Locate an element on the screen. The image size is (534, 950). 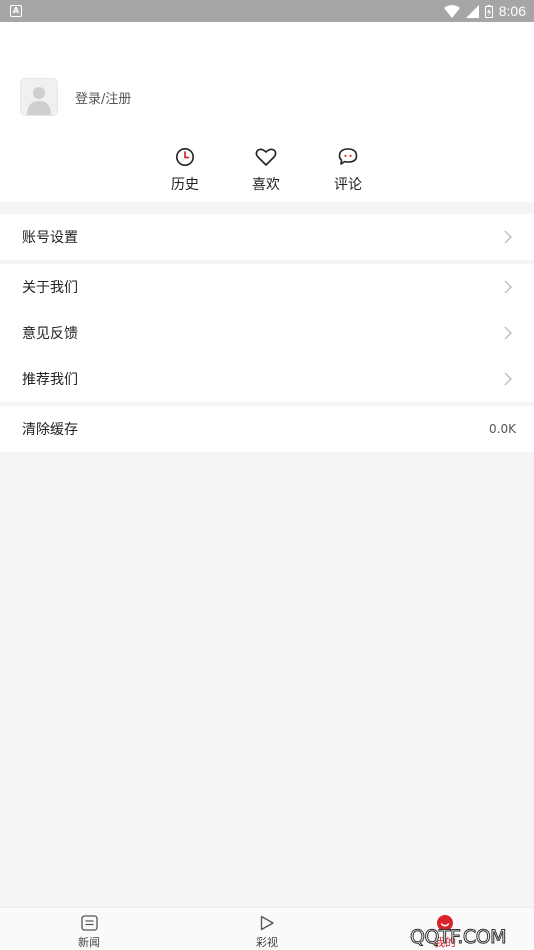
signal-icon is located at coordinates (472, 11).